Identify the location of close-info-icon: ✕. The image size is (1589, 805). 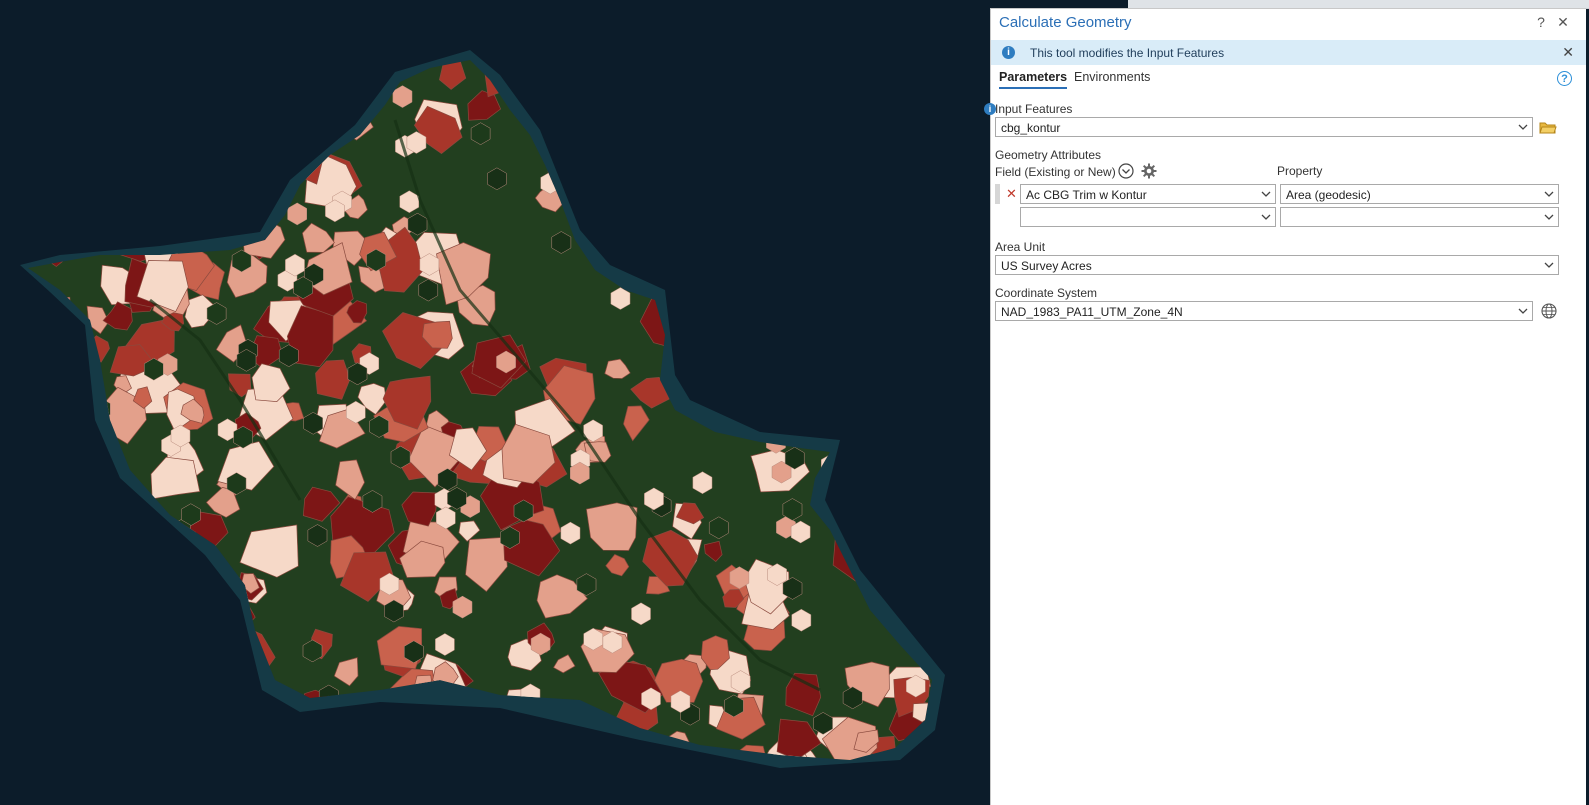
(1568, 52).